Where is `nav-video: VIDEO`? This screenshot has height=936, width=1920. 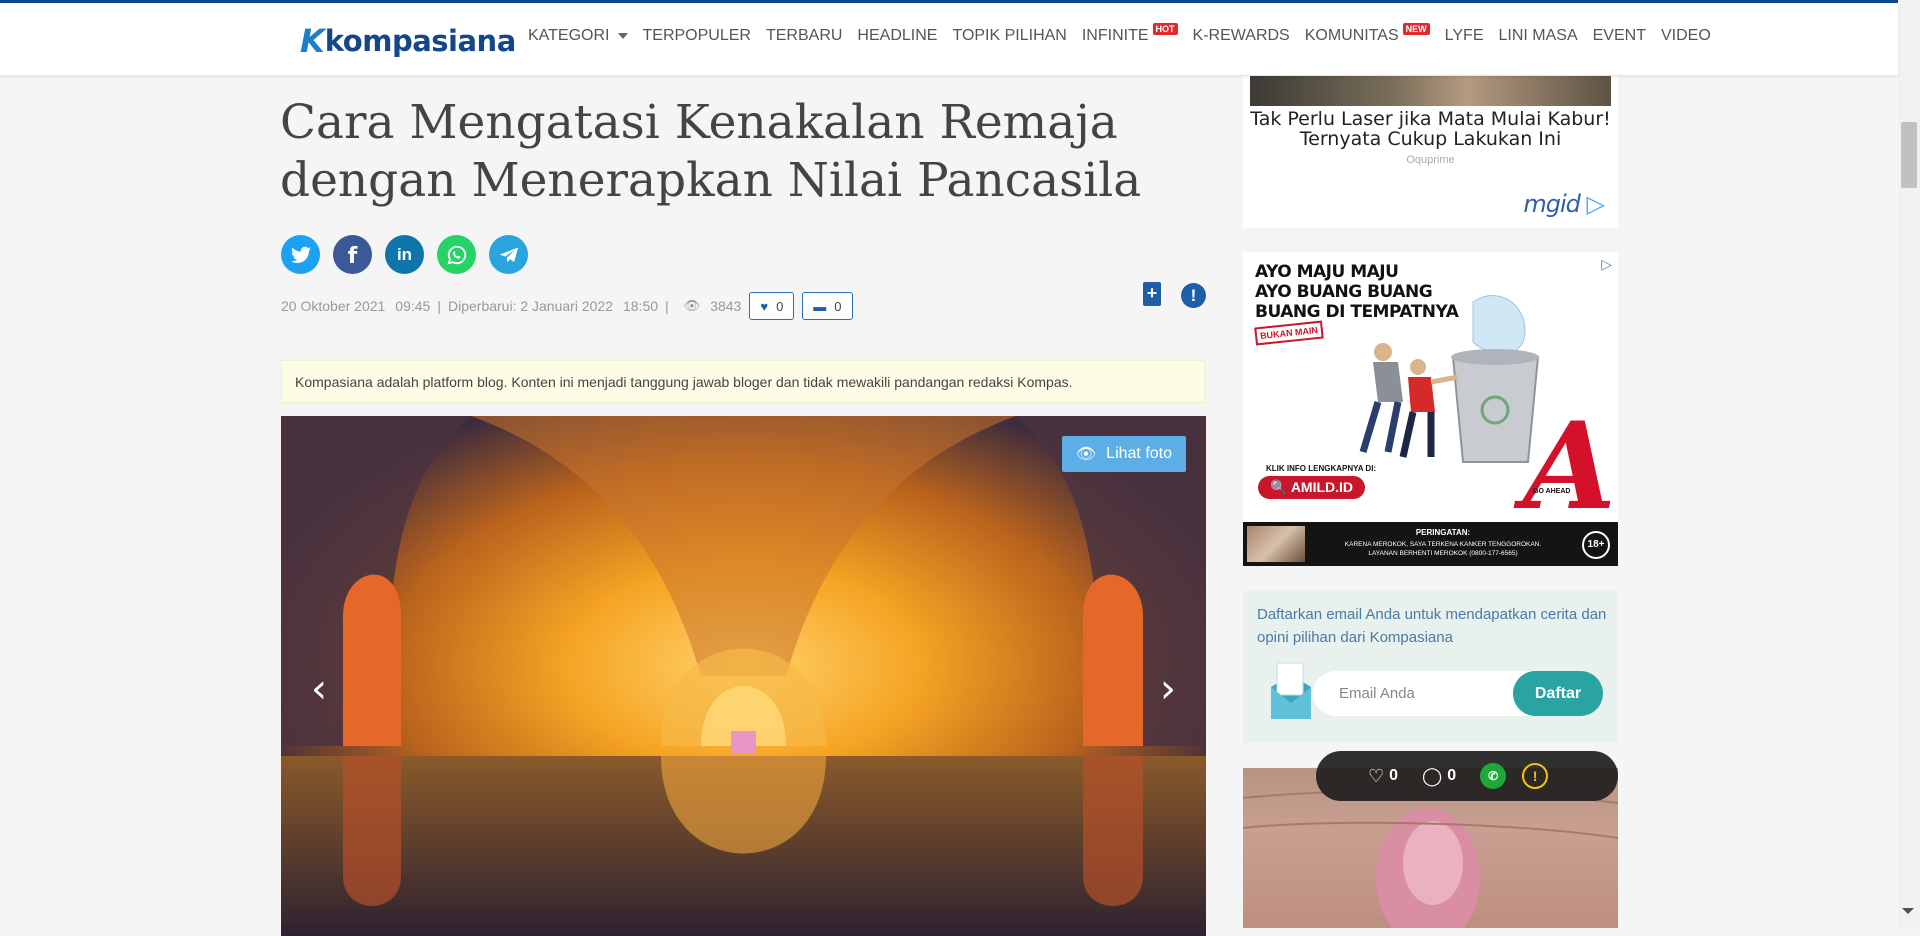
nav-video: VIDEO is located at coordinates (1686, 36).